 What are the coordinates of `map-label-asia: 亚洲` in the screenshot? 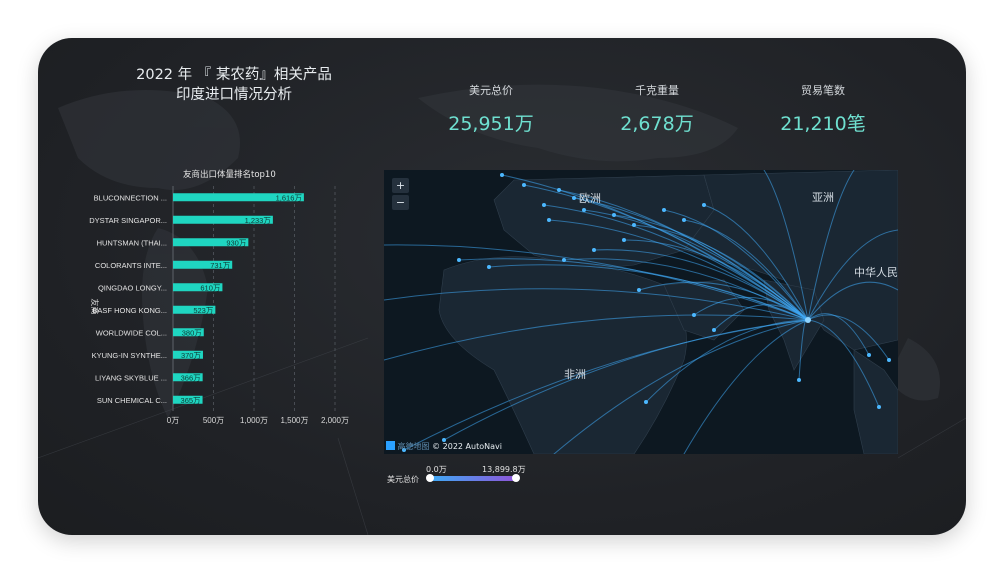 It's located at (823, 198).